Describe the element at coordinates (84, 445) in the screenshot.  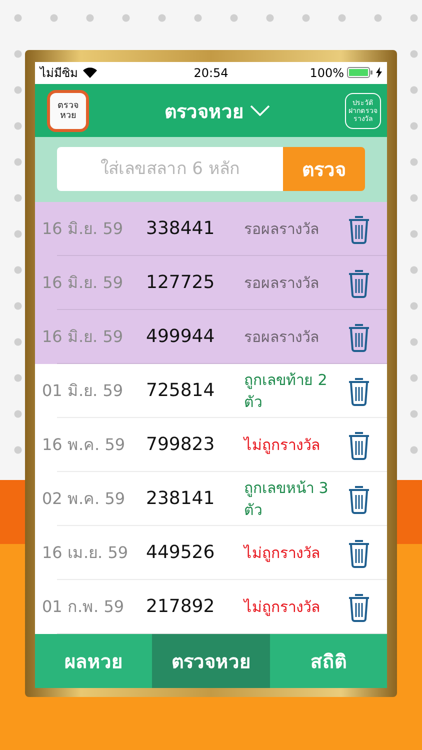
I see `date-text: 16 พ.ค. 59` at that location.